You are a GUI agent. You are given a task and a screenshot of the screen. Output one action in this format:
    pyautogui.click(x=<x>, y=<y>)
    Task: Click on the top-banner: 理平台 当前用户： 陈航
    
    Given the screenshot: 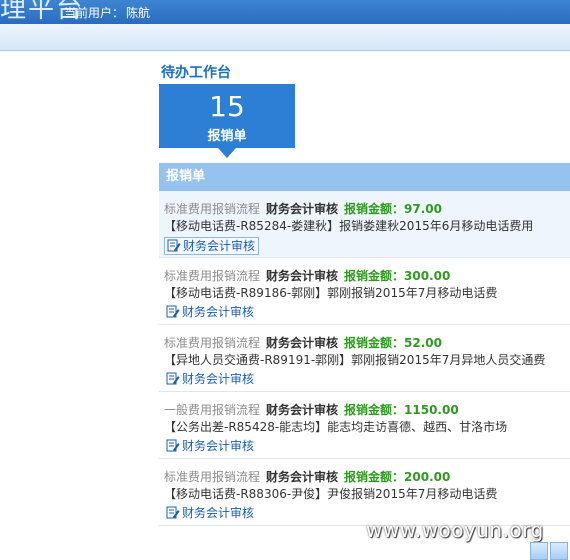 What is the action you would take?
    pyautogui.click(x=285, y=12)
    